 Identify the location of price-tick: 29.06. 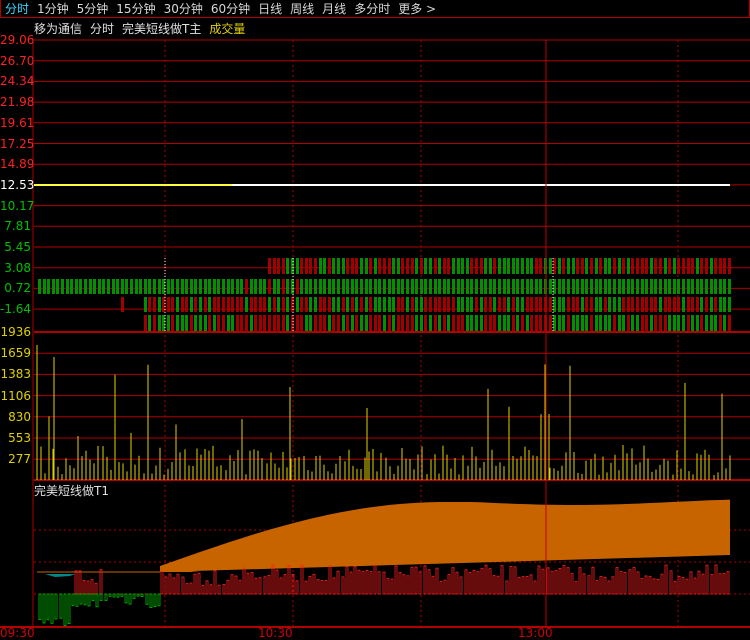
(17, 40).